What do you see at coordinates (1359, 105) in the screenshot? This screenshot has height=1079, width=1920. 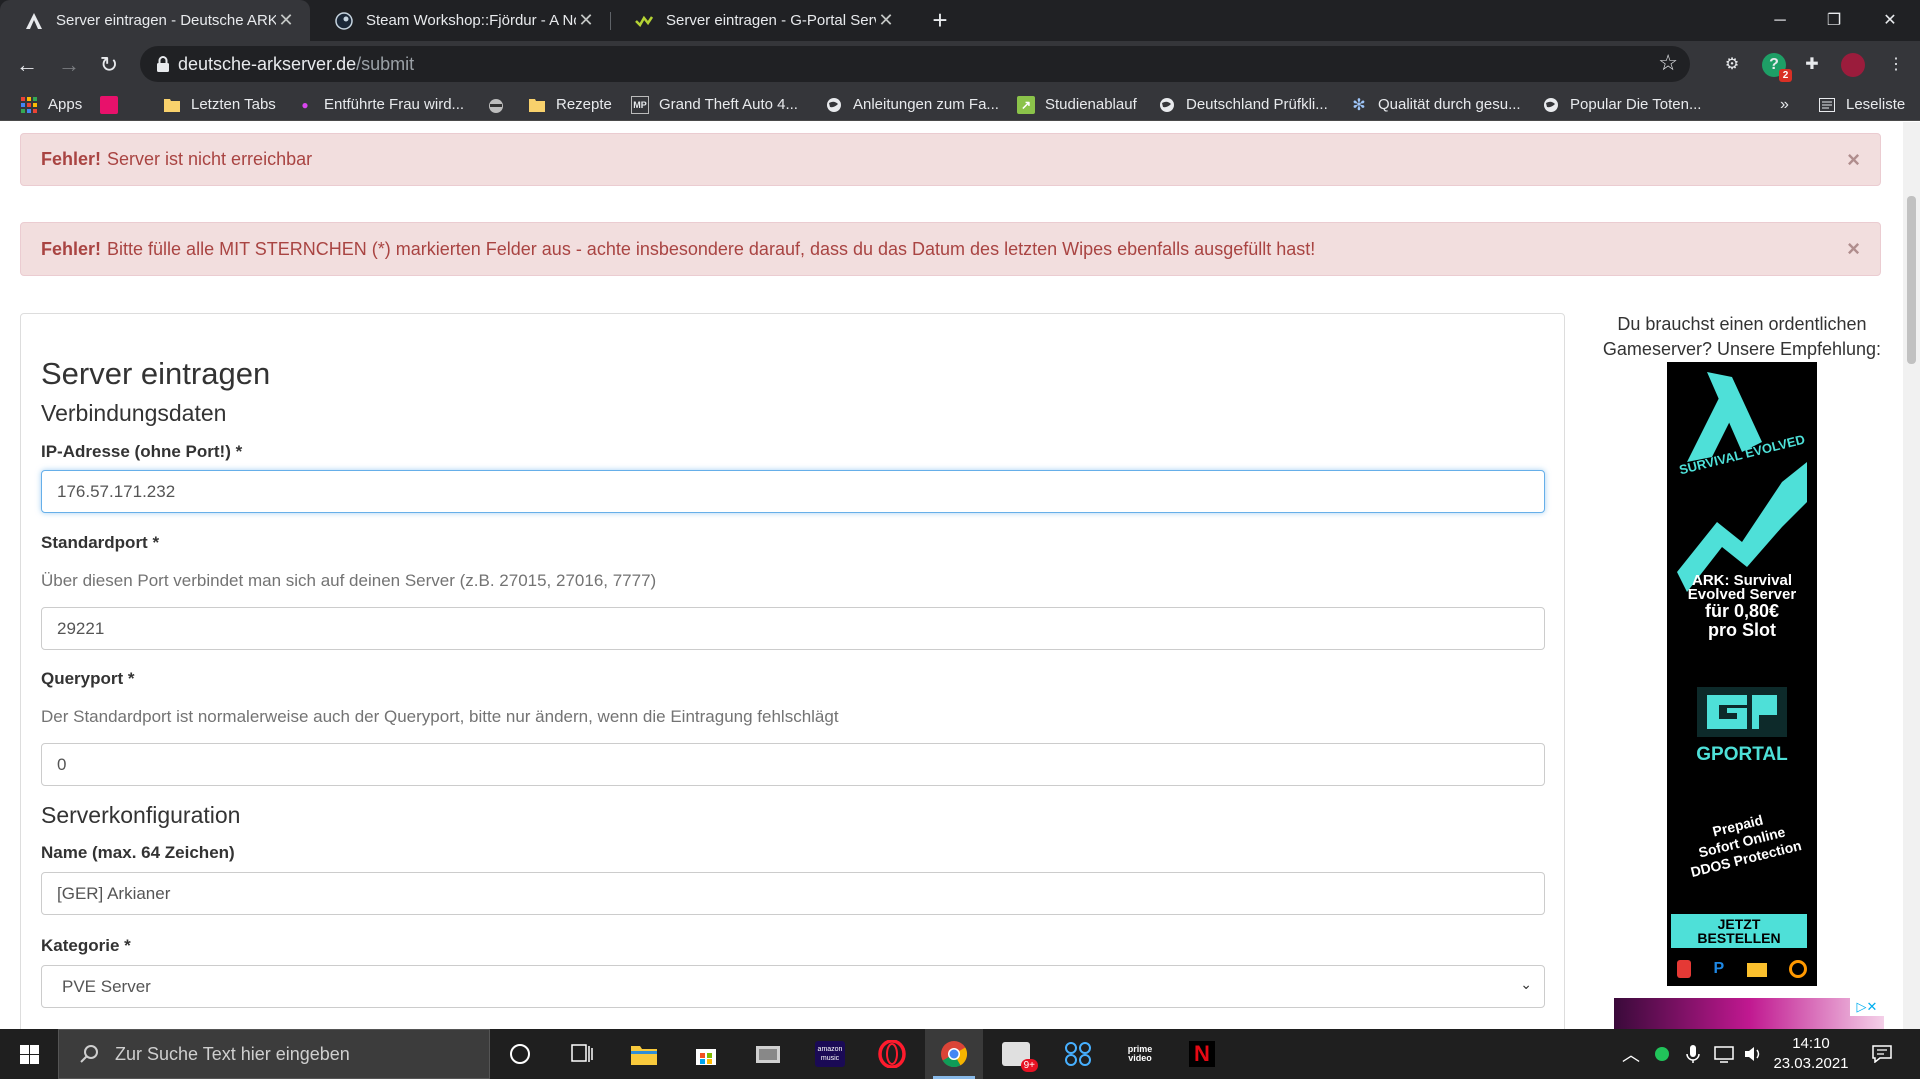 I see `gear-icon: ✻` at bounding box center [1359, 105].